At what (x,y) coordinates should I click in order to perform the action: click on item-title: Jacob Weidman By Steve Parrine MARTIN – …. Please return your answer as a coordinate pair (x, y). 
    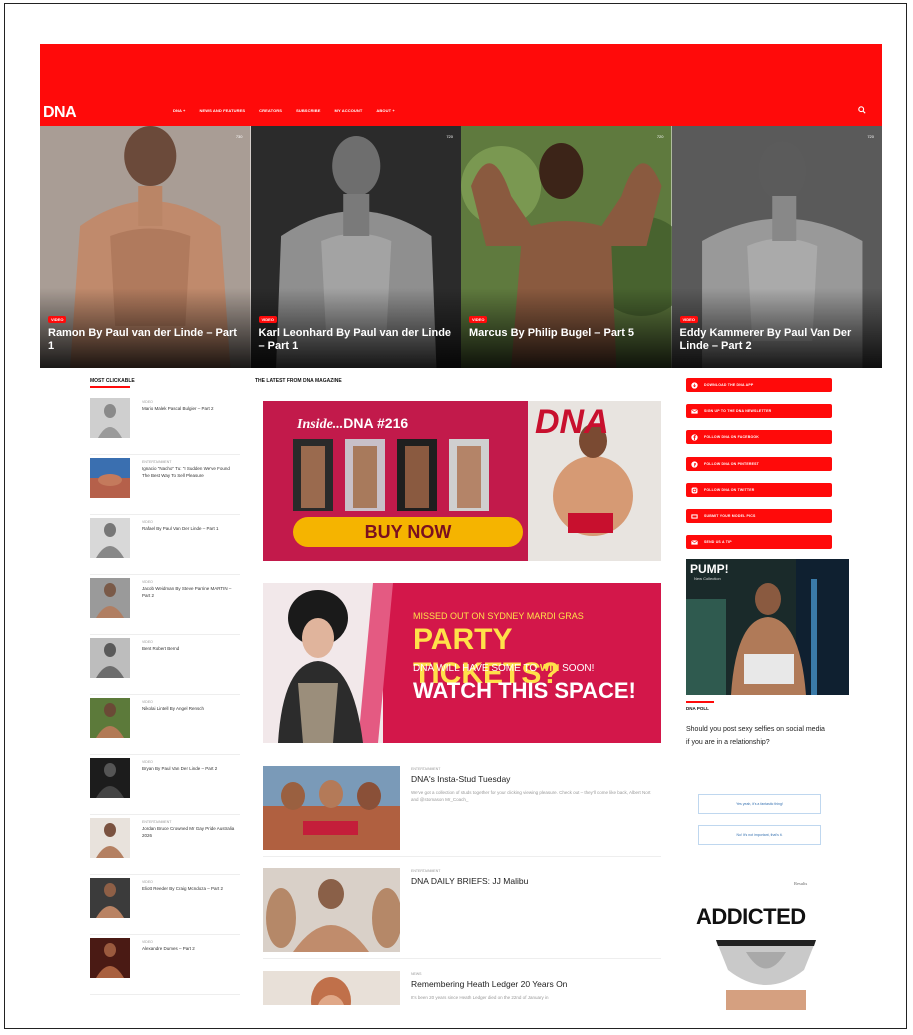
    Looking at the image, I should click on (190, 592).